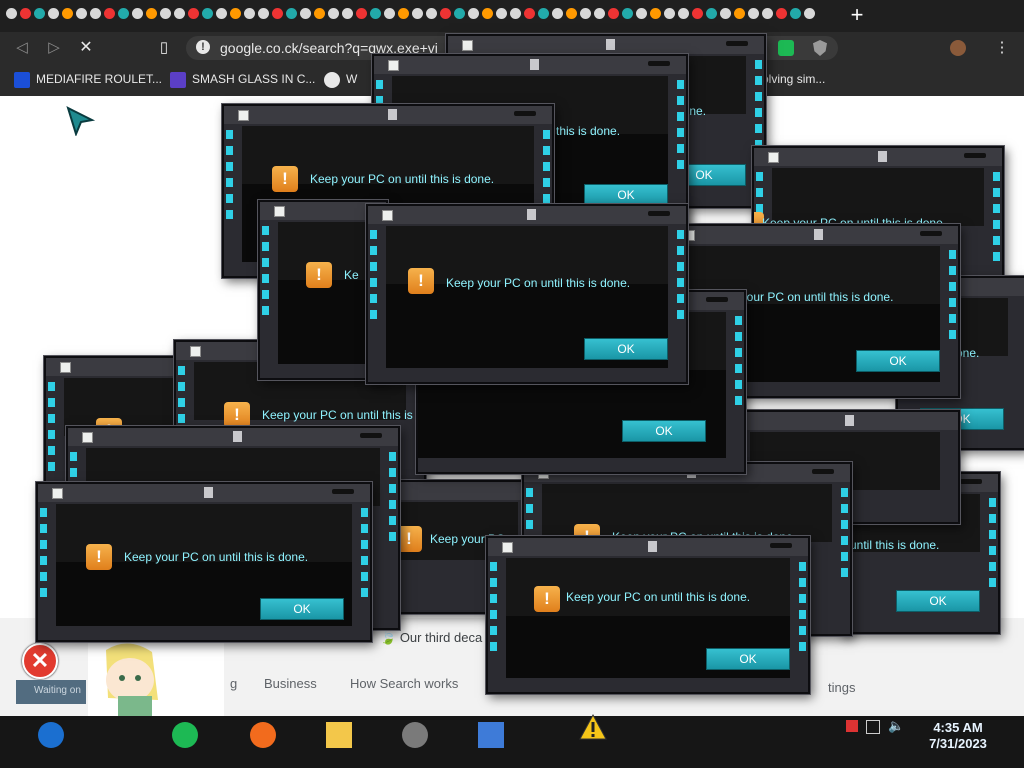  What do you see at coordinates (290, 683) in the screenshot?
I see `footer-business-link: Business` at bounding box center [290, 683].